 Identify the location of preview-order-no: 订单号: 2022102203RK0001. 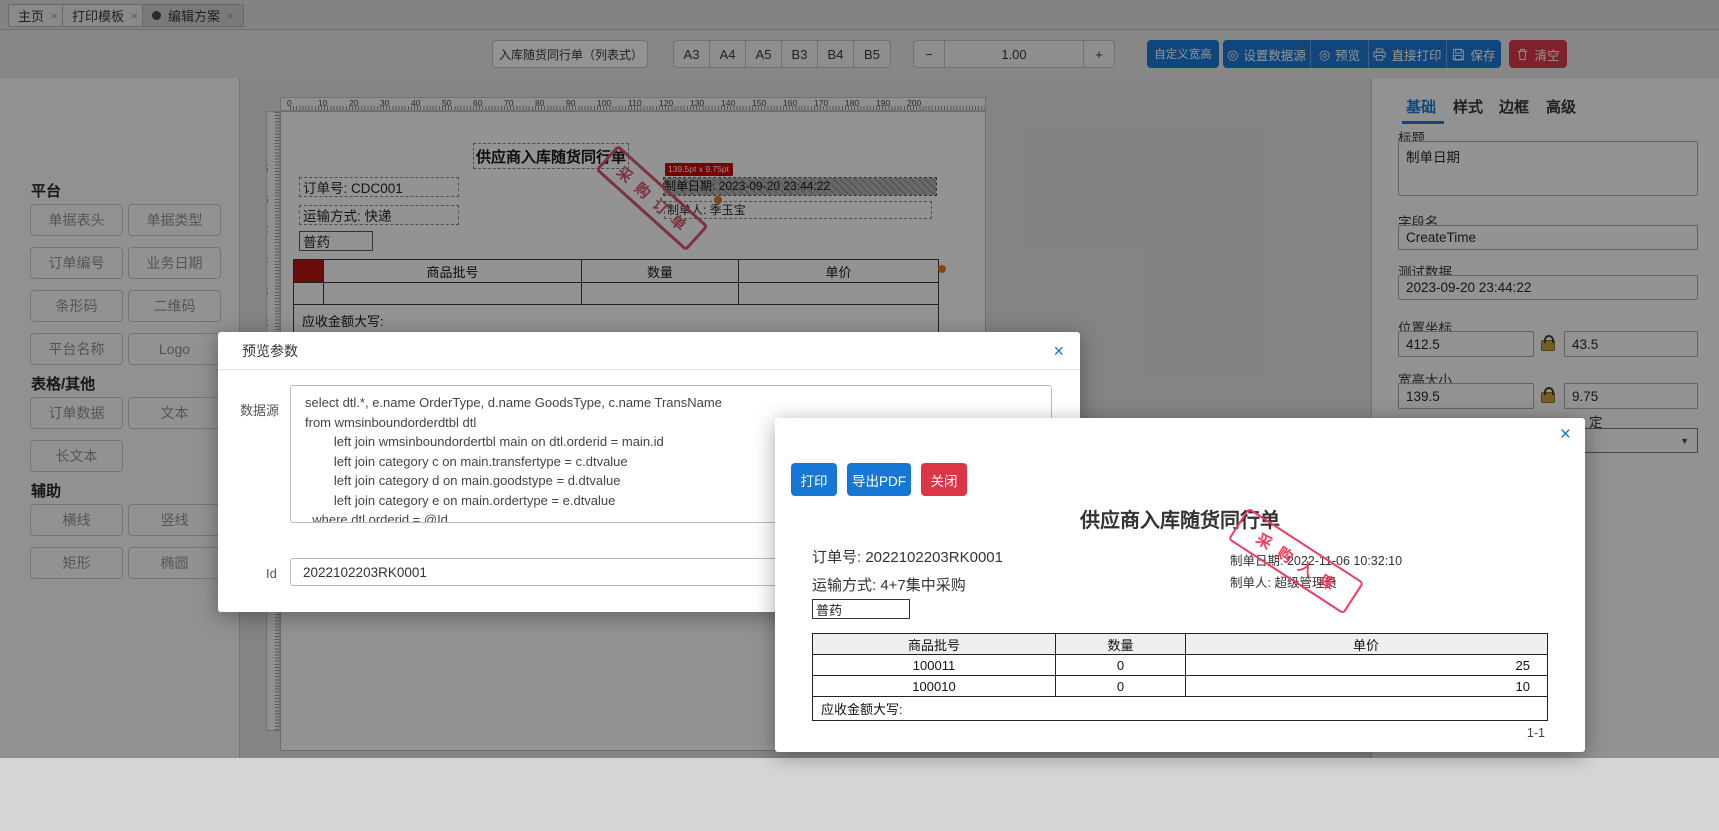
(907, 557).